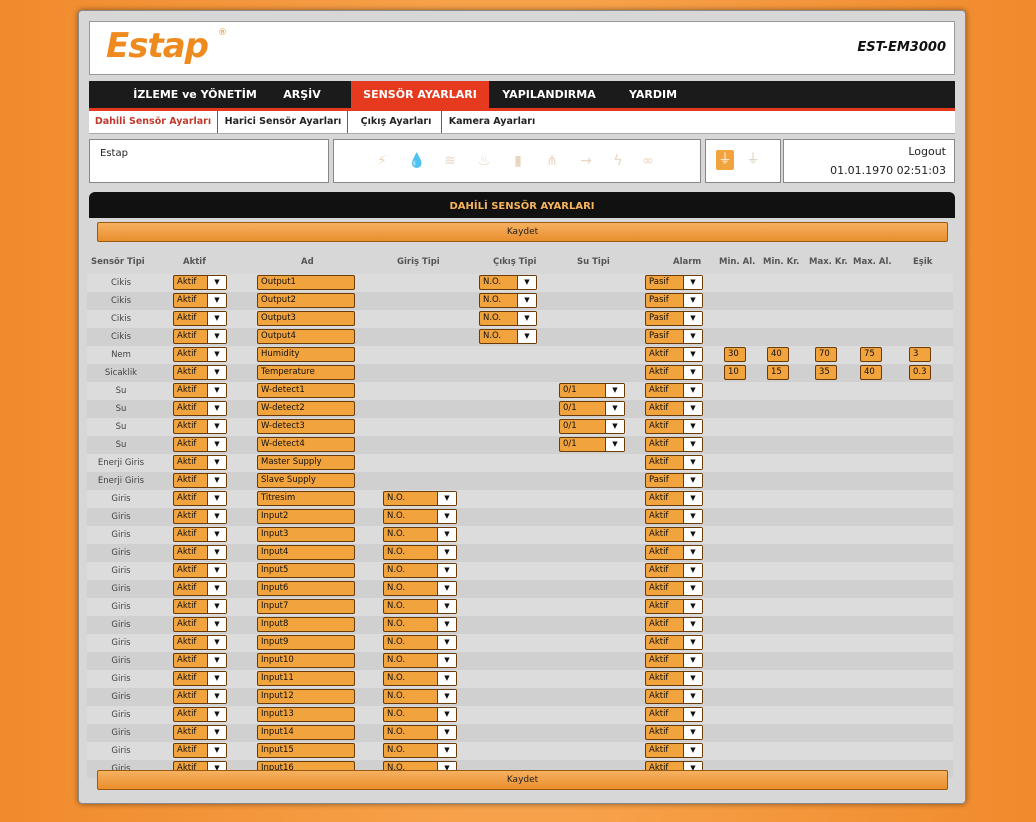 This screenshot has height=822, width=1036. What do you see at coordinates (306, 318) in the screenshot?
I see `sensor-name-input: Output3` at bounding box center [306, 318].